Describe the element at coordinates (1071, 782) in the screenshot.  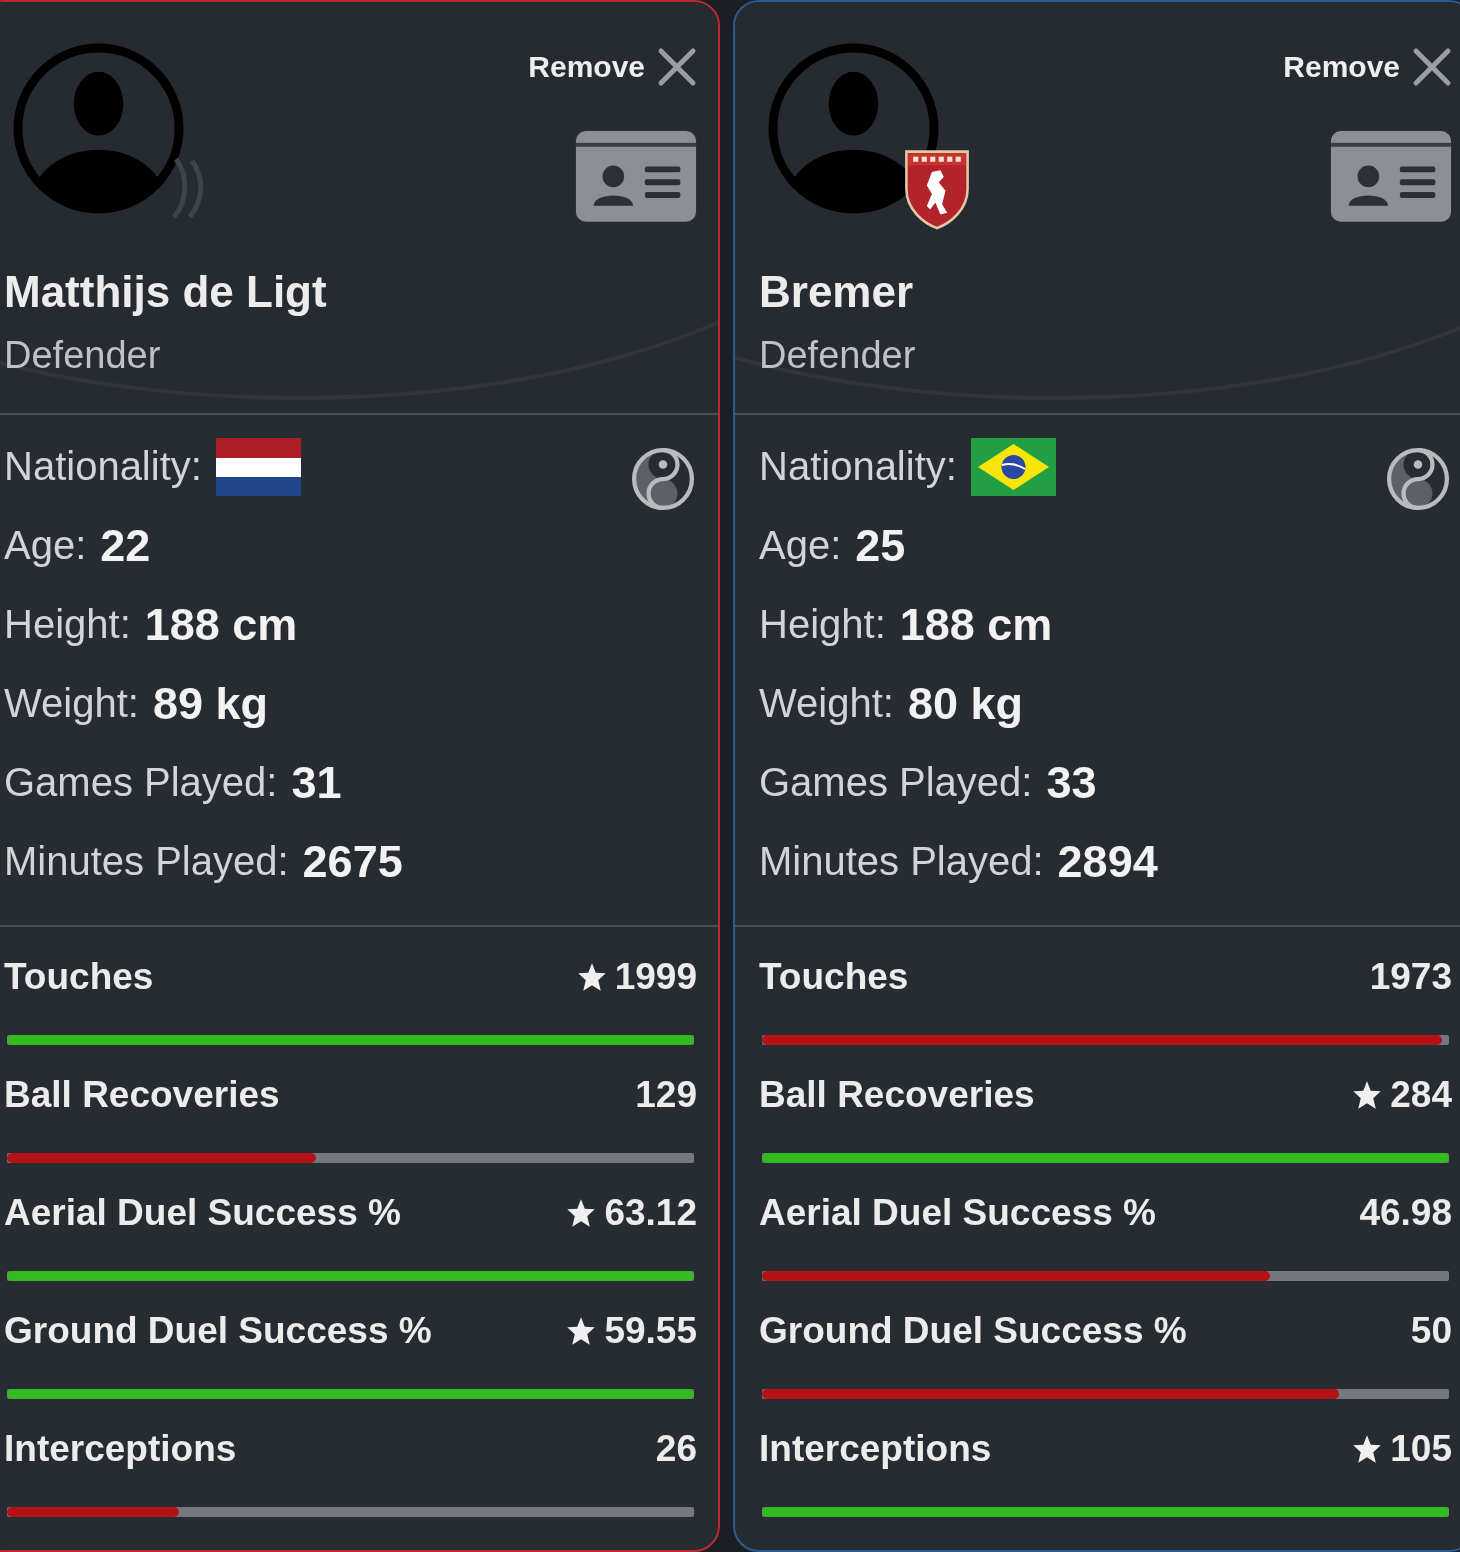
I see `detail-value: 33` at that location.